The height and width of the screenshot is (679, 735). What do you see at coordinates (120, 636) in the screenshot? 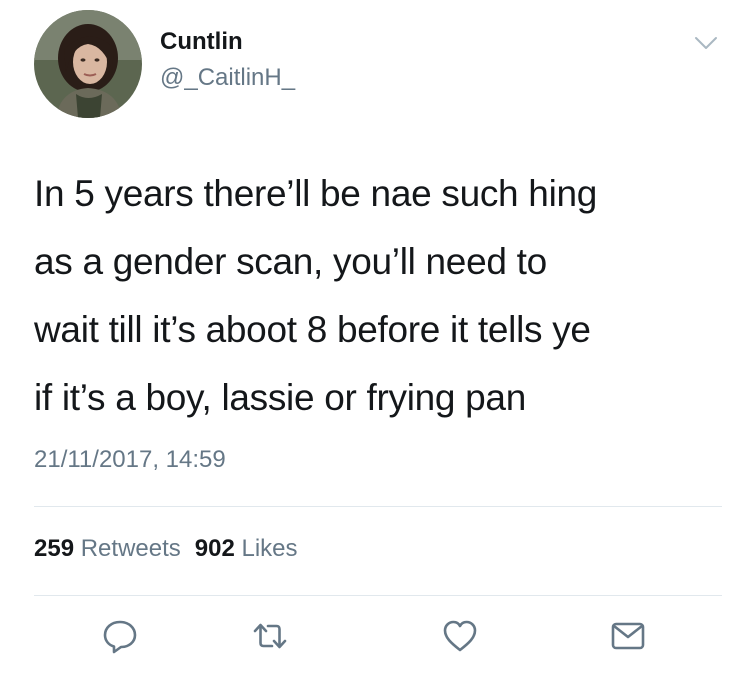
I see `reply-icon` at bounding box center [120, 636].